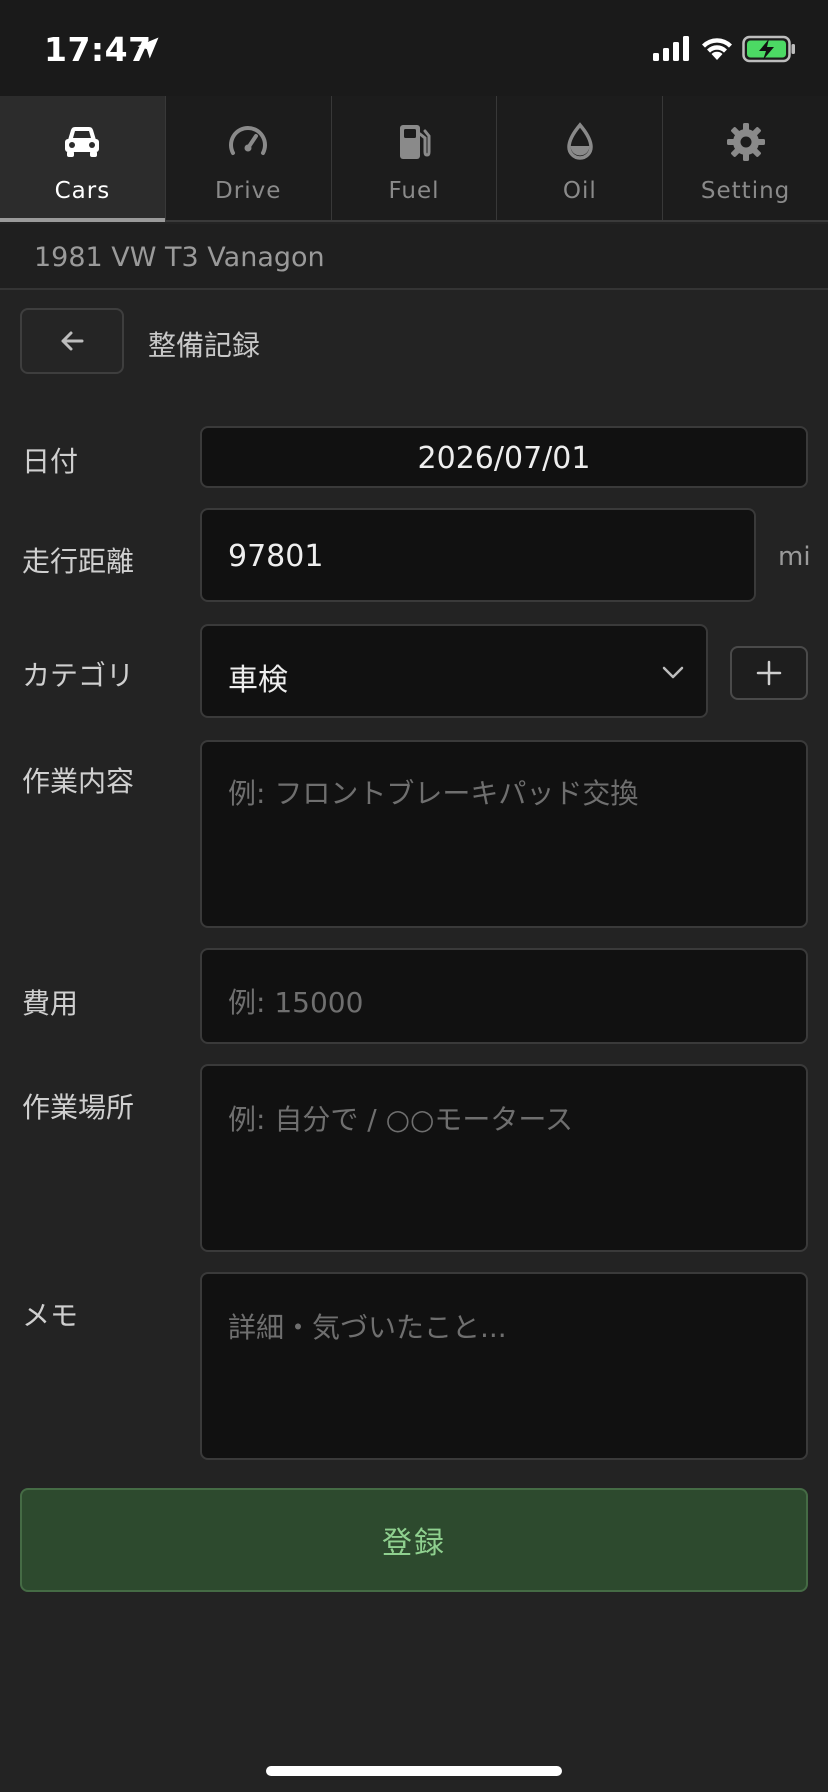 Image resolution: width=828 pixels, height=1792 pixels. I want to click on date-value: 2026/07/01, so click(504, 458).